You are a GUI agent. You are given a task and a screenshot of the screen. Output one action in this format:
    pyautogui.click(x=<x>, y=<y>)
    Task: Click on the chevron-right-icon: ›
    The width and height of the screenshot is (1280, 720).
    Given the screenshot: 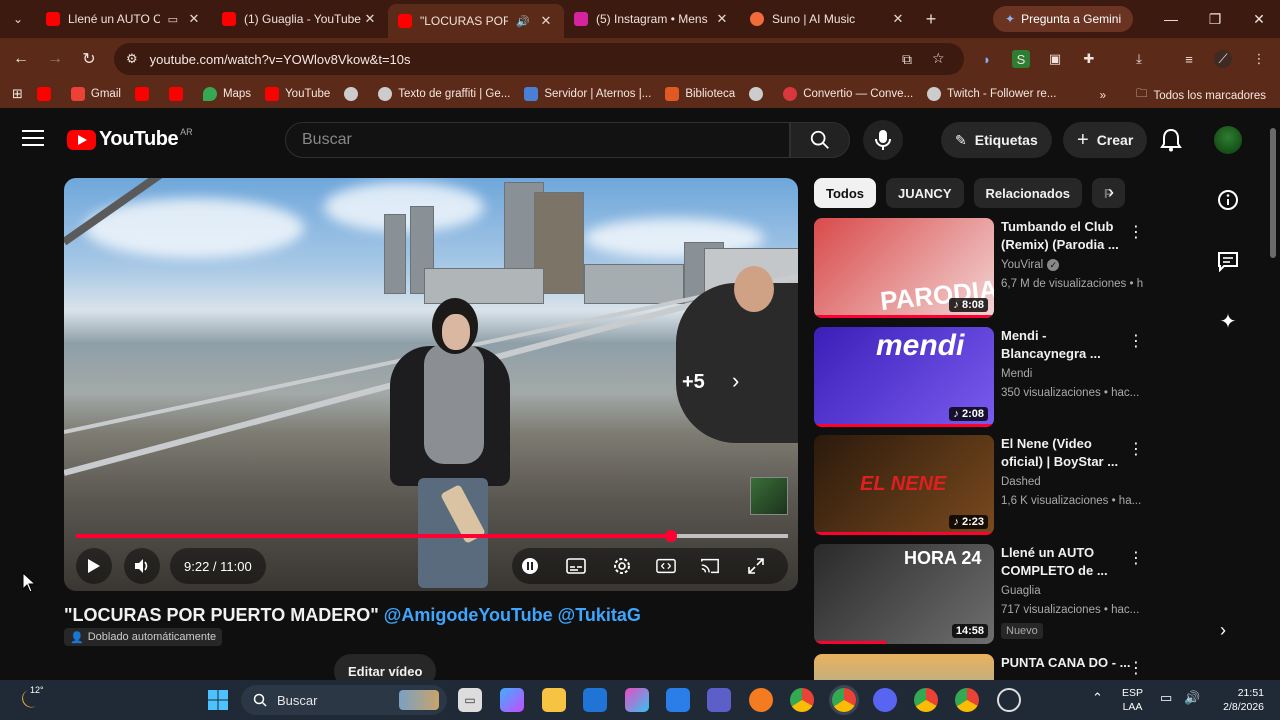 What is the action you would take?
    pyautogui.click(x=1223, y=630)
    